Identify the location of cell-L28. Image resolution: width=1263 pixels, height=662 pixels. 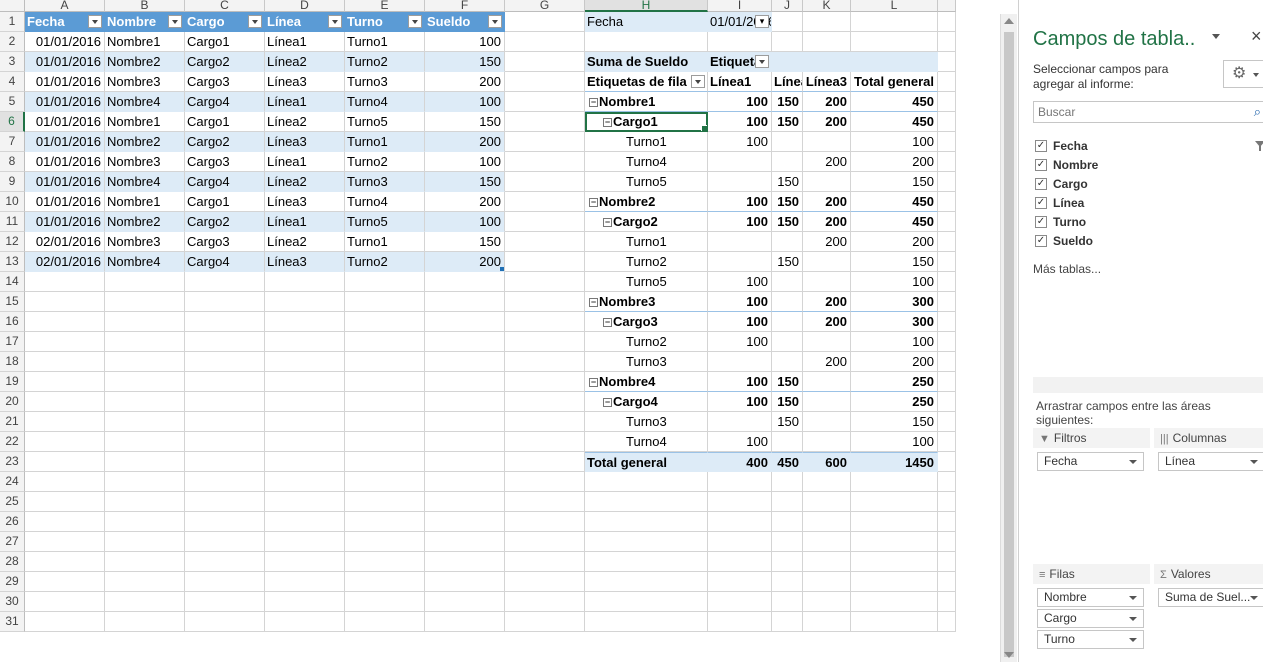
(894, 562).